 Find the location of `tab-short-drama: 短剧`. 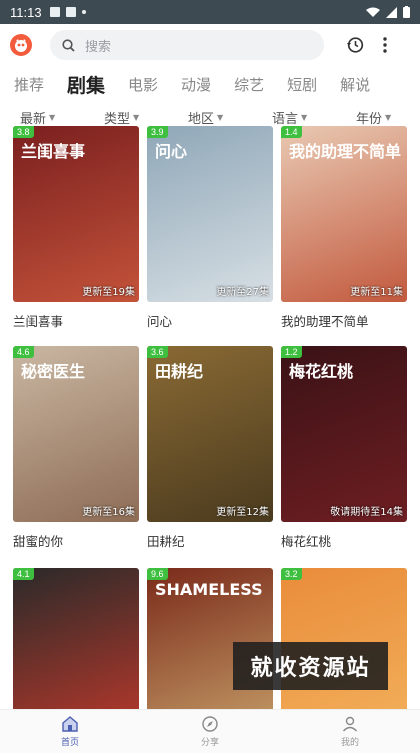

tab-short-drama: 短剧 is located at coordinates (302, 84).